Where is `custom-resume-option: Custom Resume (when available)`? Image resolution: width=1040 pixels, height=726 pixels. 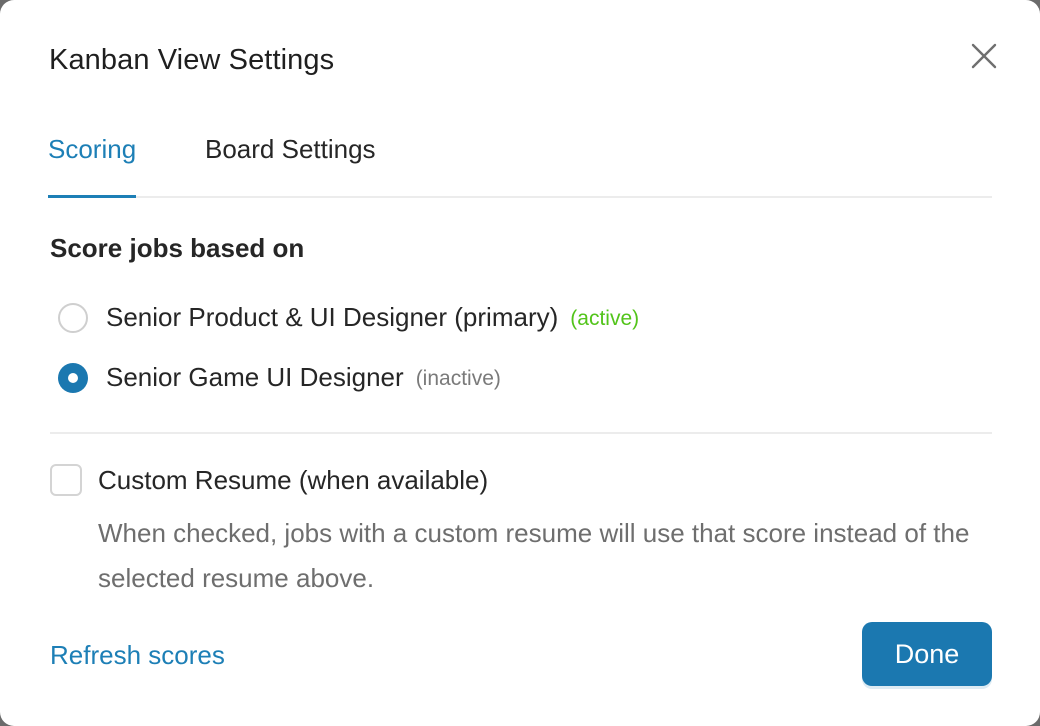
custom-resume-option: Custom Resume (when available) is located at coordinates (269, 480).